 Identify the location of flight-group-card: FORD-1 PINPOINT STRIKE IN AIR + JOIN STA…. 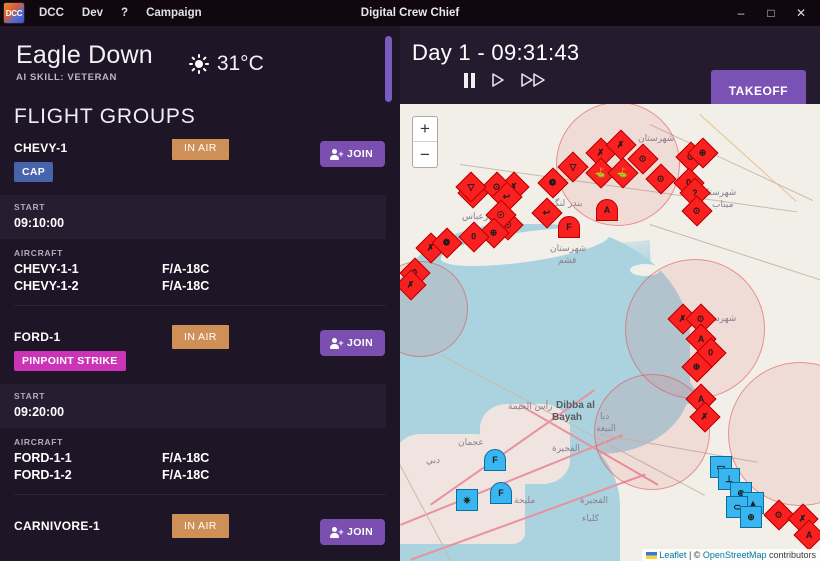
(193, 410).